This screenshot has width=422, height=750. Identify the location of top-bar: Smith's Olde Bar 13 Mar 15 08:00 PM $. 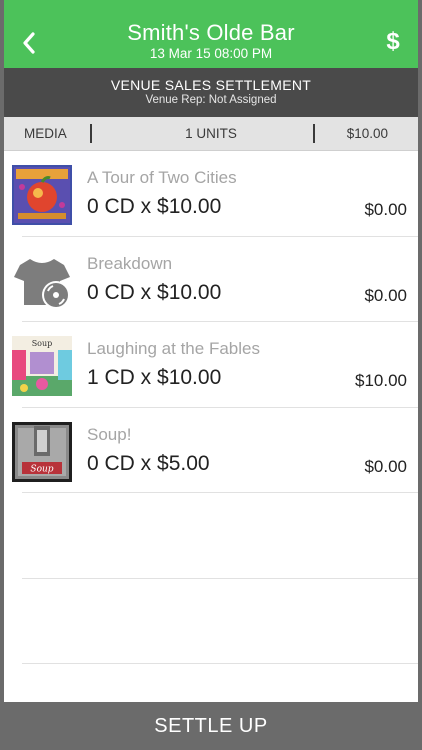
(211, 34).